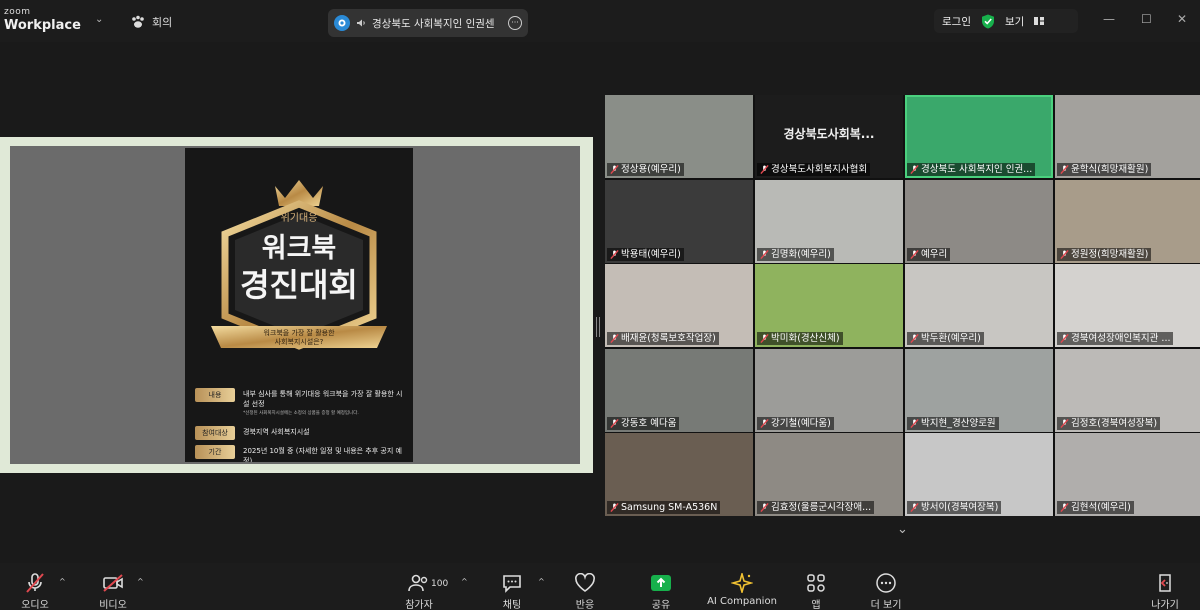  Describe the element at coordinates (585, 582) in the screenshot. I see `heart-icon` at that location.